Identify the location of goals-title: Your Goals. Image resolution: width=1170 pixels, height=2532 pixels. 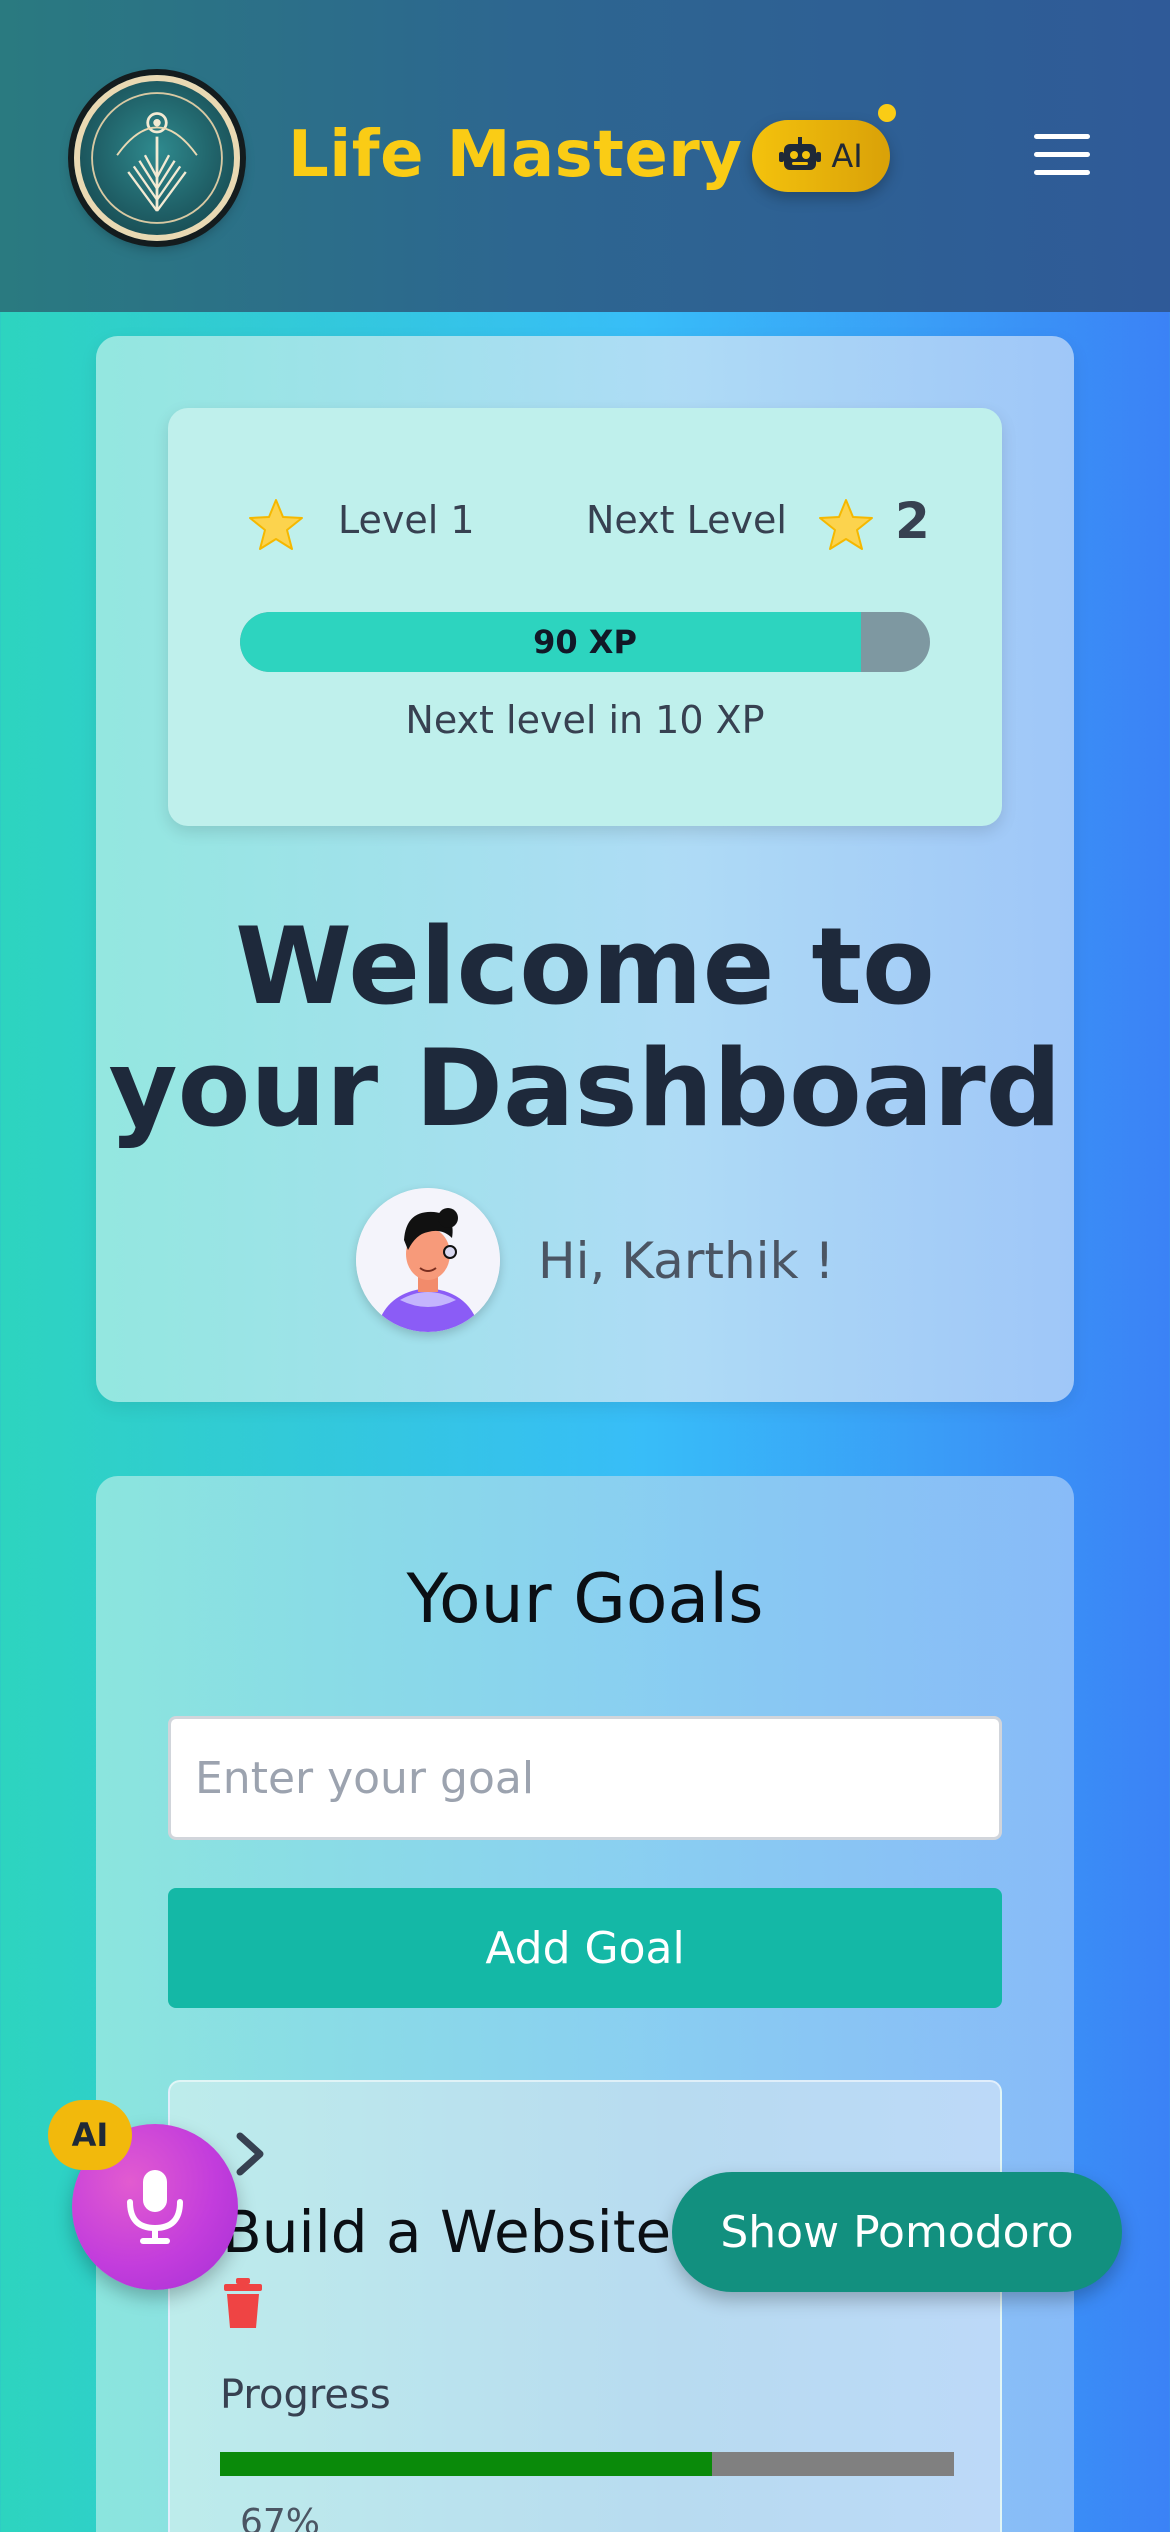
(585, 1599).